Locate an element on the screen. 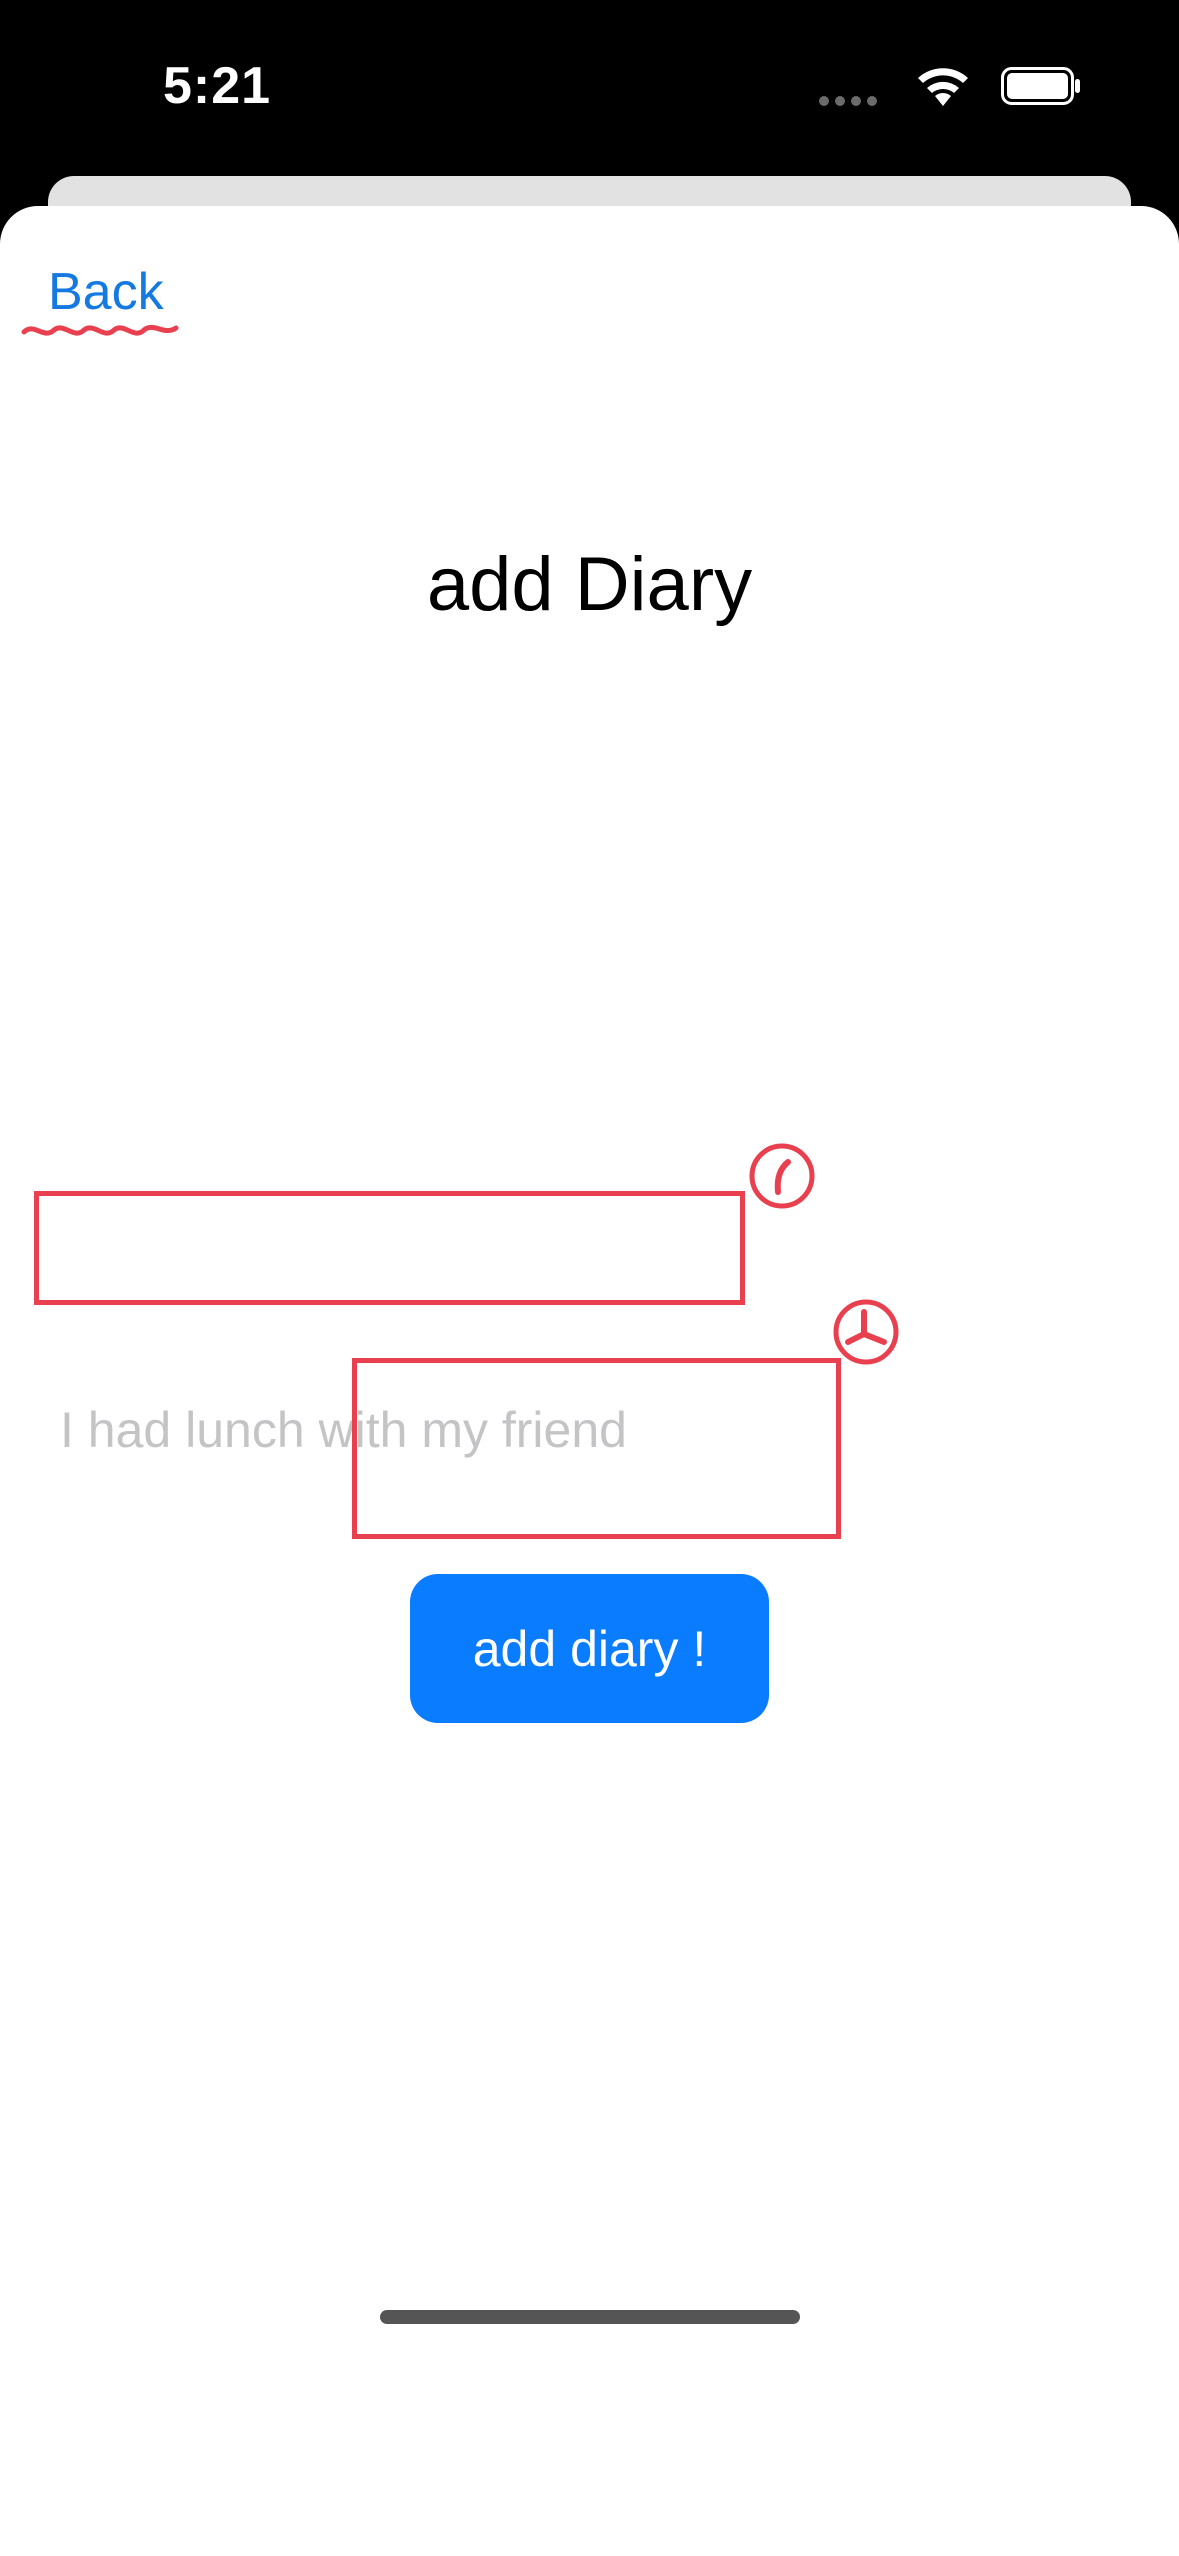  annotation-box-add-button is located at coordinates (596, 1448).